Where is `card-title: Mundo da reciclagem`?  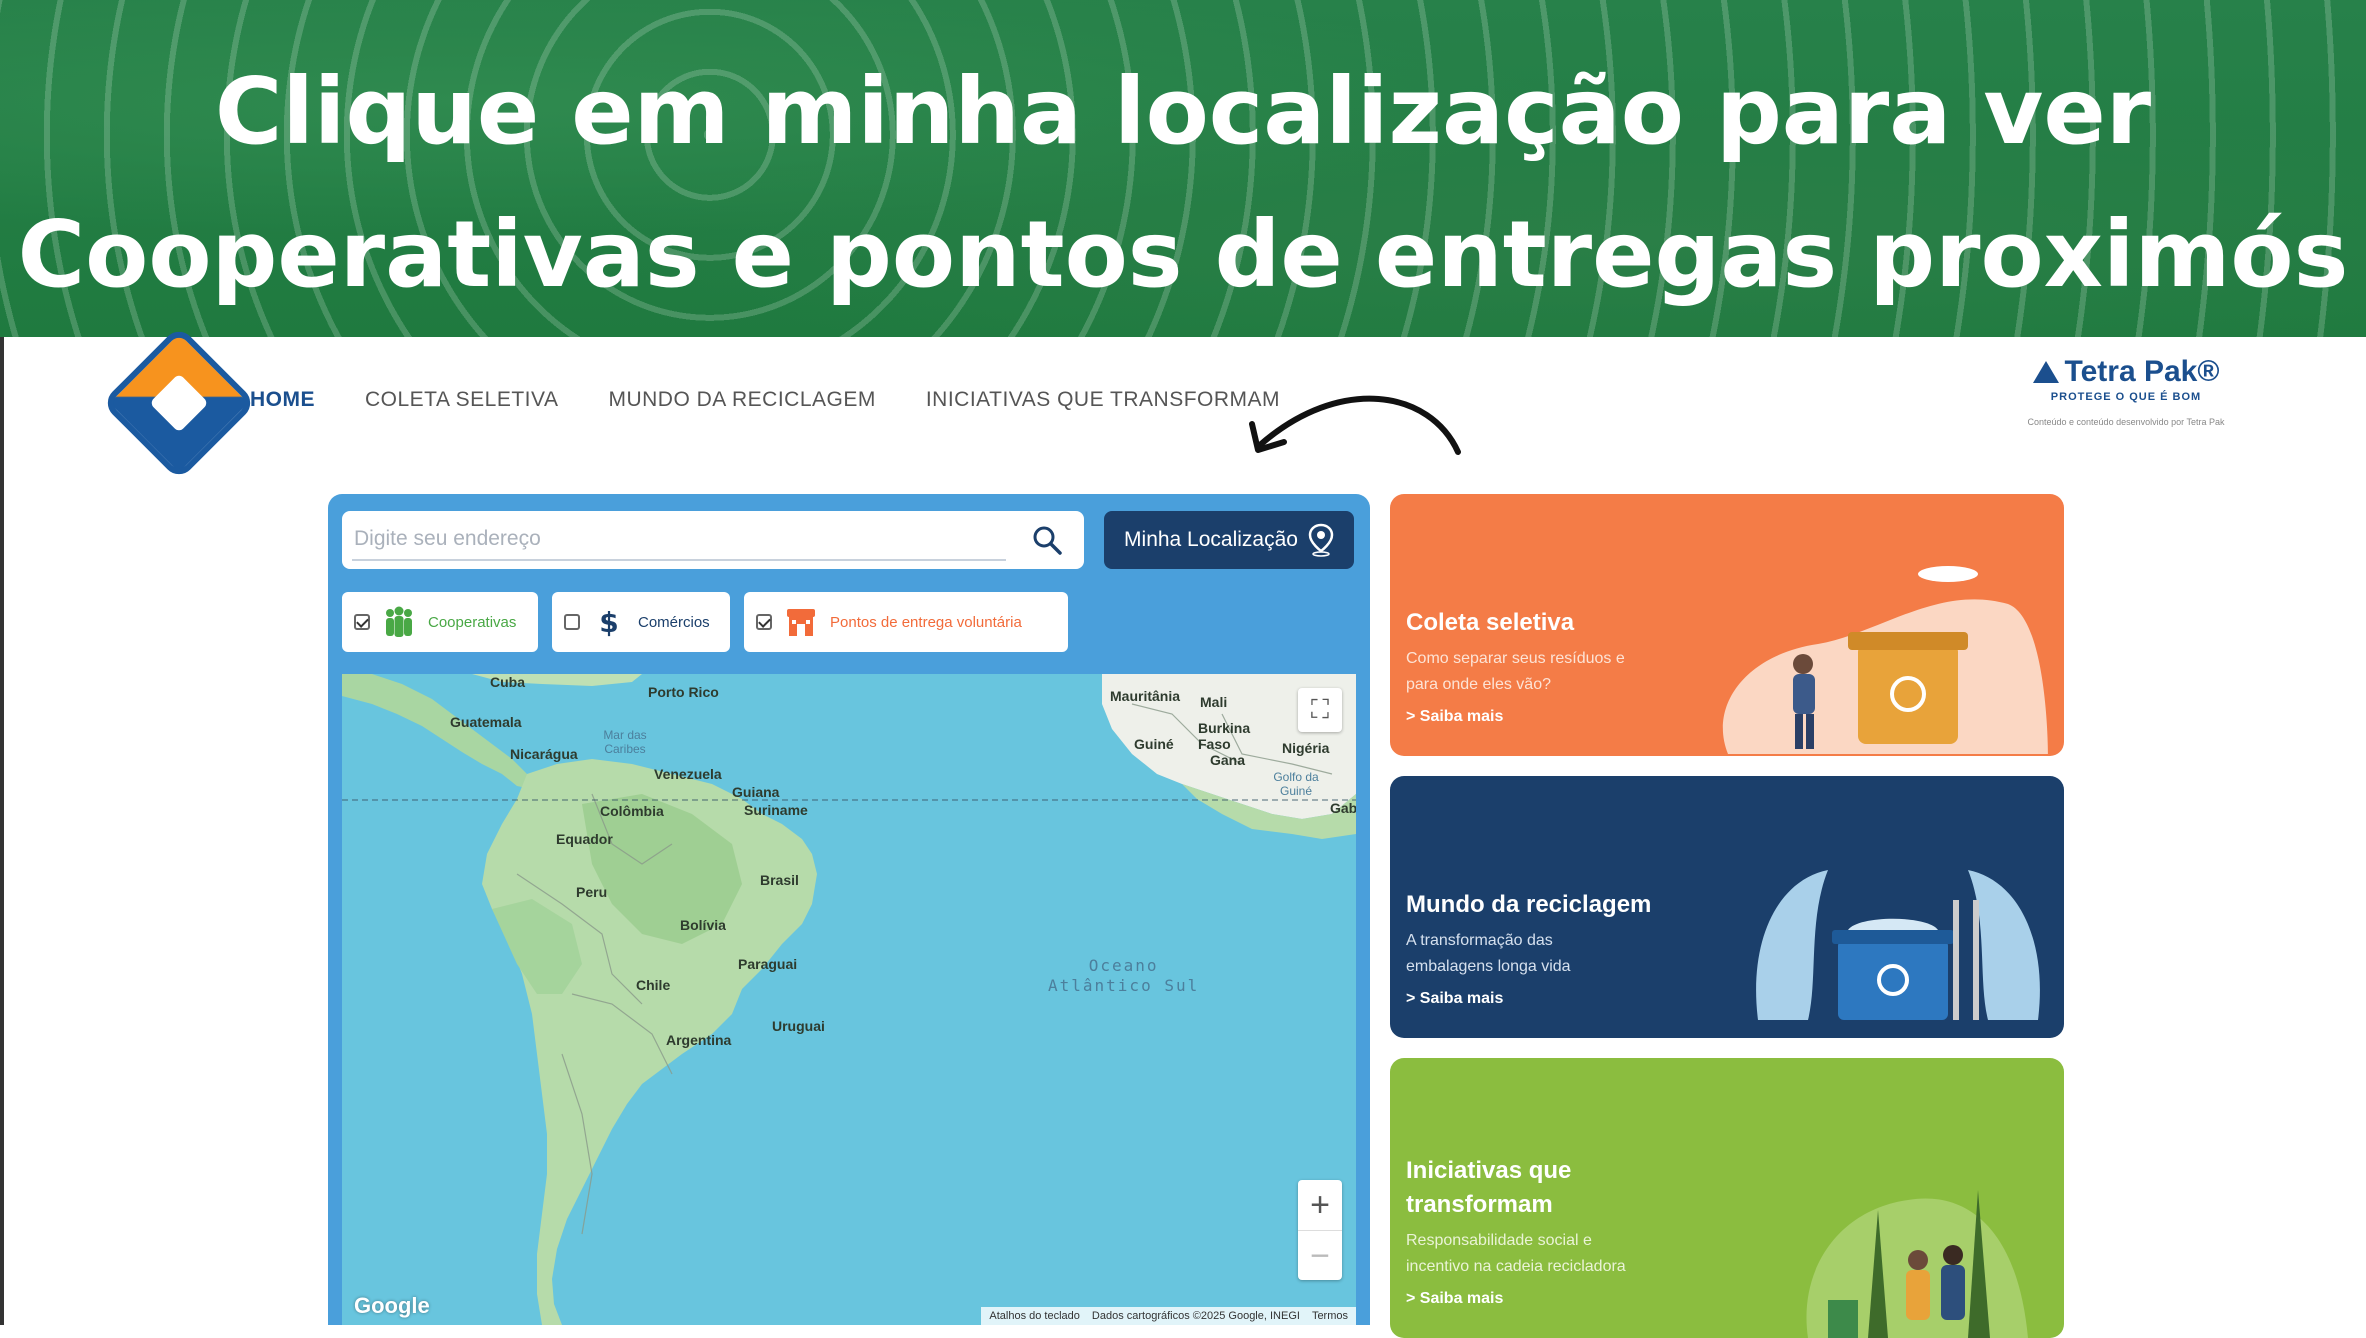
card-title: Mundo da reciclagem is located at coordinates (1529, 904).